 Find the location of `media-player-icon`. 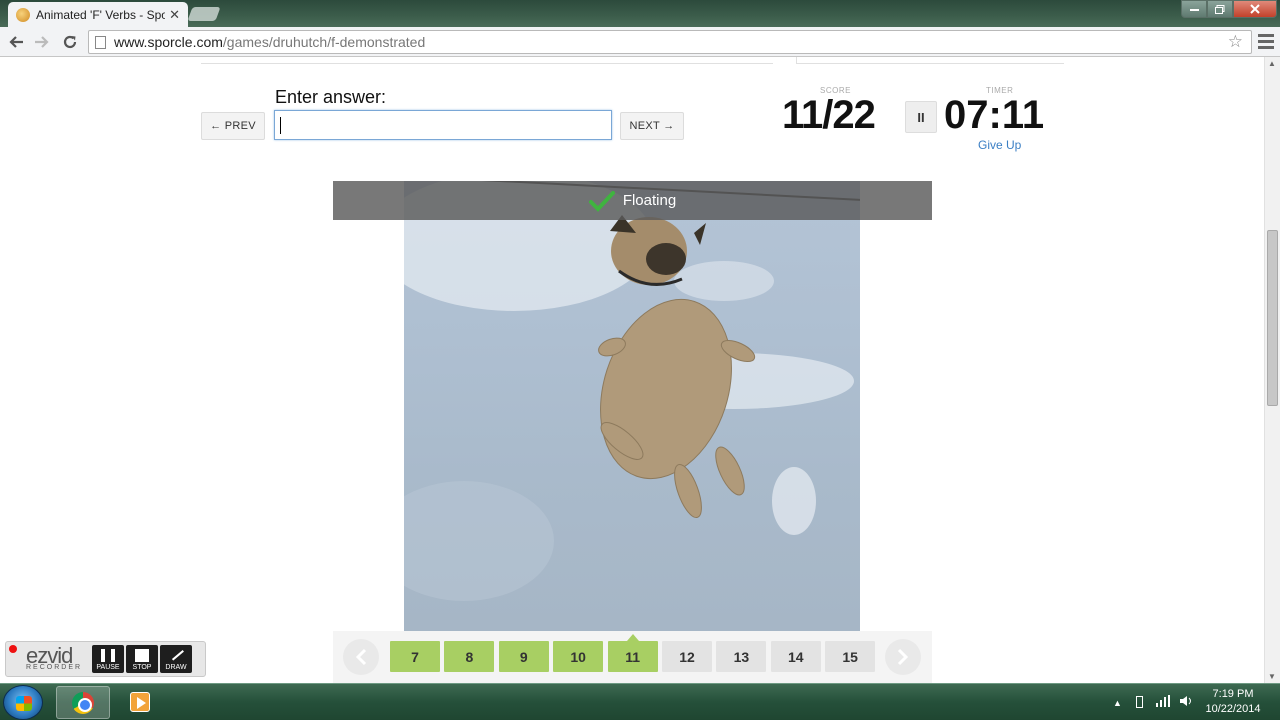

media-player-icon is located at coordinates (140, 702).